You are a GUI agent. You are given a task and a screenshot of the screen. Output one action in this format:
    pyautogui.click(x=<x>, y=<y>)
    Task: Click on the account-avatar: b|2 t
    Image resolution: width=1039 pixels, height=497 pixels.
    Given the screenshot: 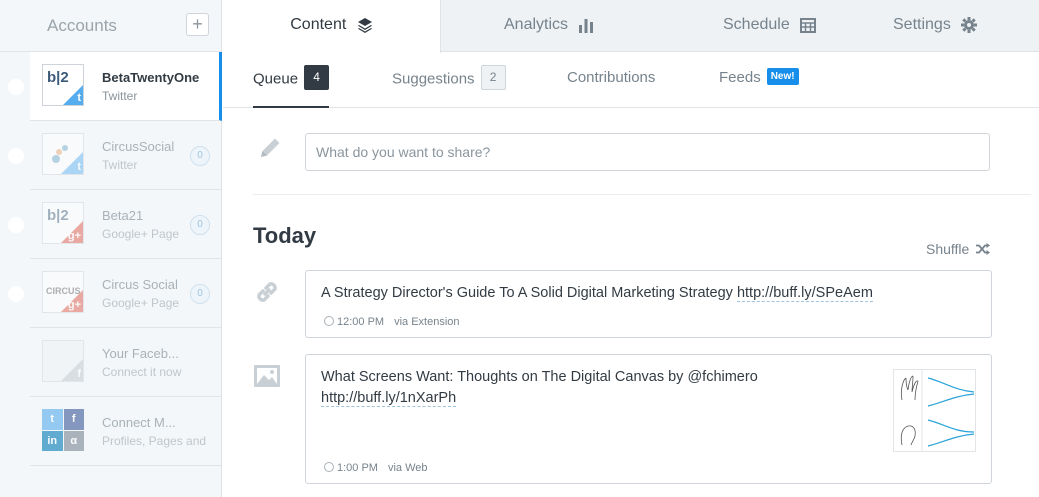 What is the action you would take?
    pyautogui.click(x=63, y=85)
    